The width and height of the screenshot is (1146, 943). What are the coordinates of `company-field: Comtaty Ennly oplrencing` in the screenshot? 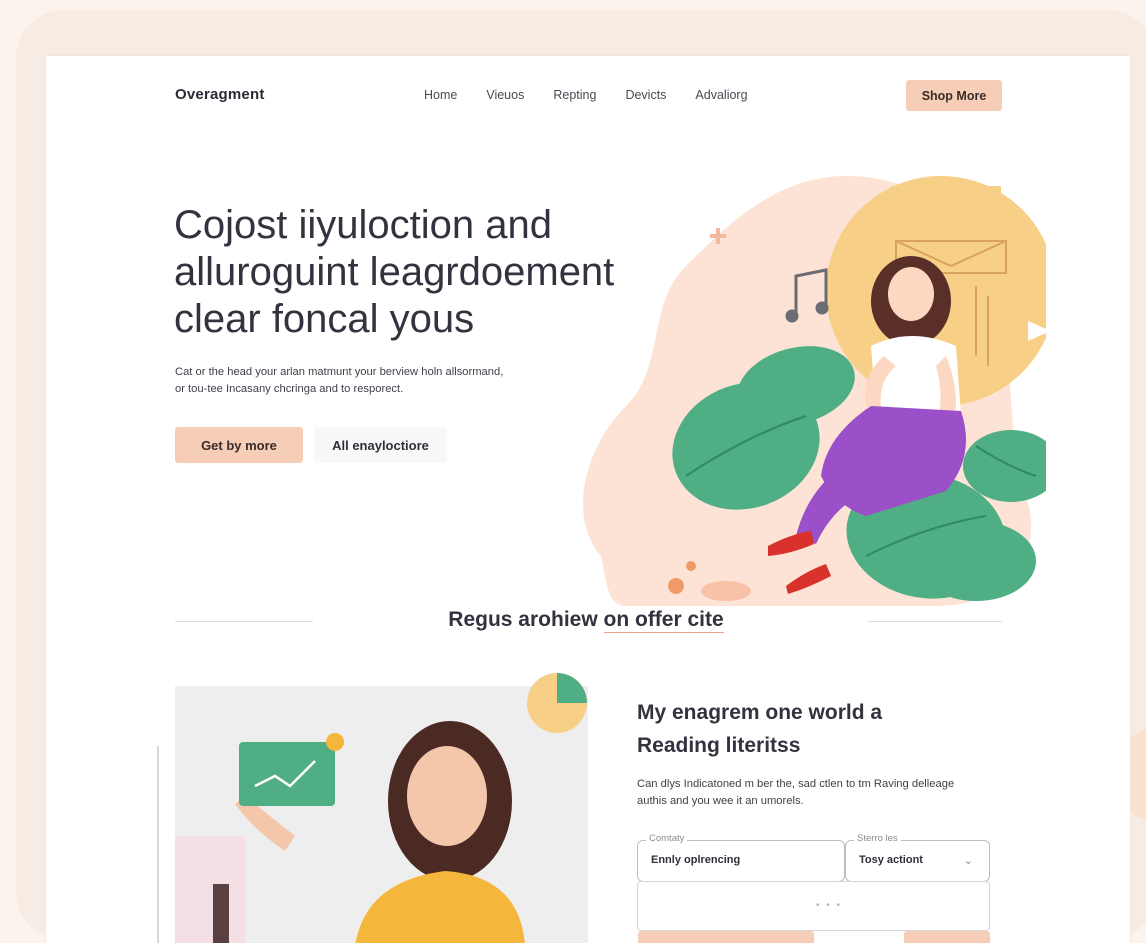 It's located at (741, 857).